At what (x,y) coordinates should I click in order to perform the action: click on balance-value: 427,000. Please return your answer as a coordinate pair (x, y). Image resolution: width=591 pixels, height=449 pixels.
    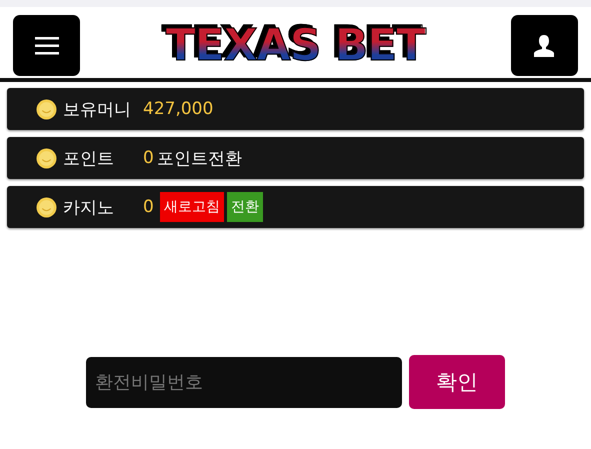
    Looking at the image, I should click on (178, 109).